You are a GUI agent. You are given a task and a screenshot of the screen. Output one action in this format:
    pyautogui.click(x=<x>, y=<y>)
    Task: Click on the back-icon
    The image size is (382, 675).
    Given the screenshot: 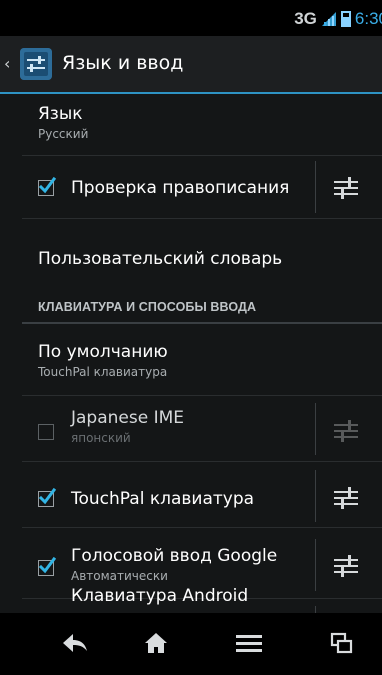 What is the action you would take?
    pyautogui.click(x=75, y=643)
    